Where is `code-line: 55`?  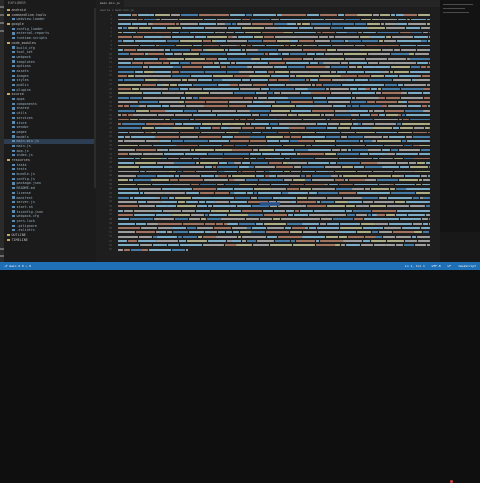
code-line: 55 is located at coordinates (267, 250).